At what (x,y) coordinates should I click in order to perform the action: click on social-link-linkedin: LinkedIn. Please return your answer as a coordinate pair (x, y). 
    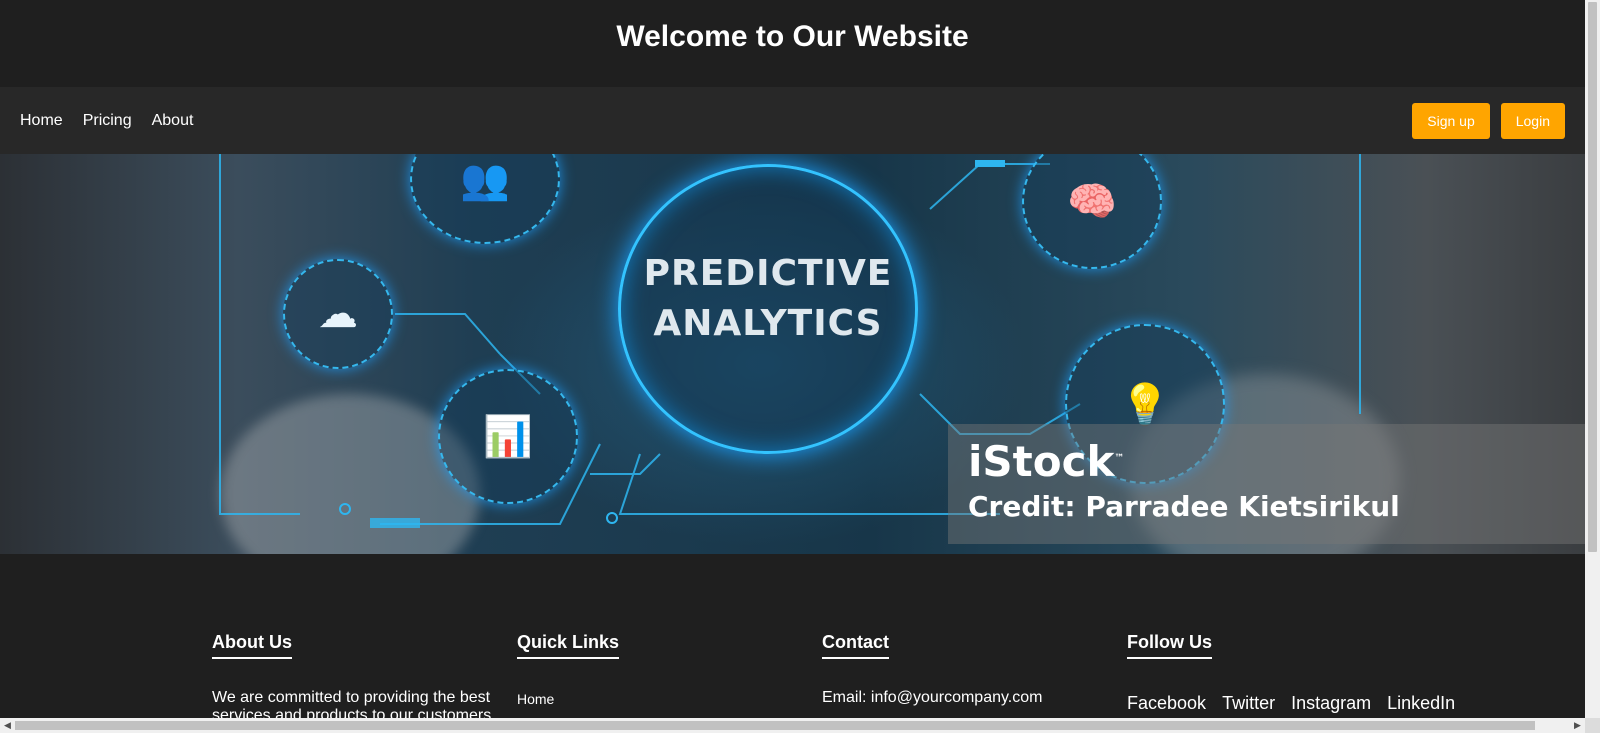
    Looking at the image, I should click on (1421, 703).